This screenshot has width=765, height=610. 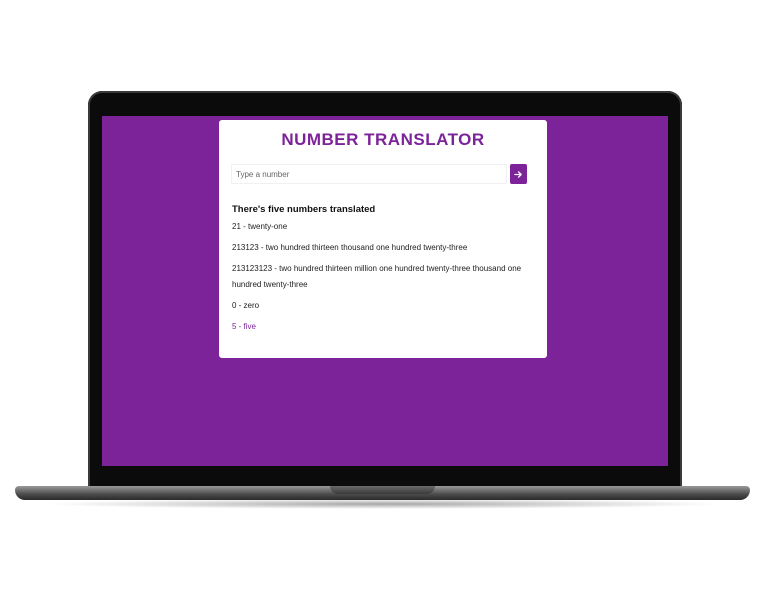 What do you see at coordinates (260, 226) in the screenshot?
I see `list-item: 21 - twenty-one` at bounding box center [260, 226].